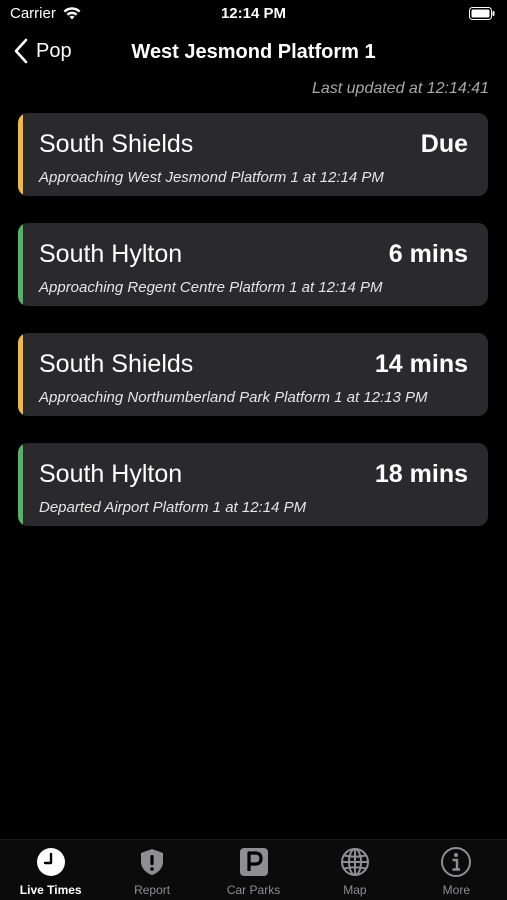 The height and width of the screenshot is (900, 507). I want to click on status-bar: Carrier 12:14 PM, so click(253, 14).